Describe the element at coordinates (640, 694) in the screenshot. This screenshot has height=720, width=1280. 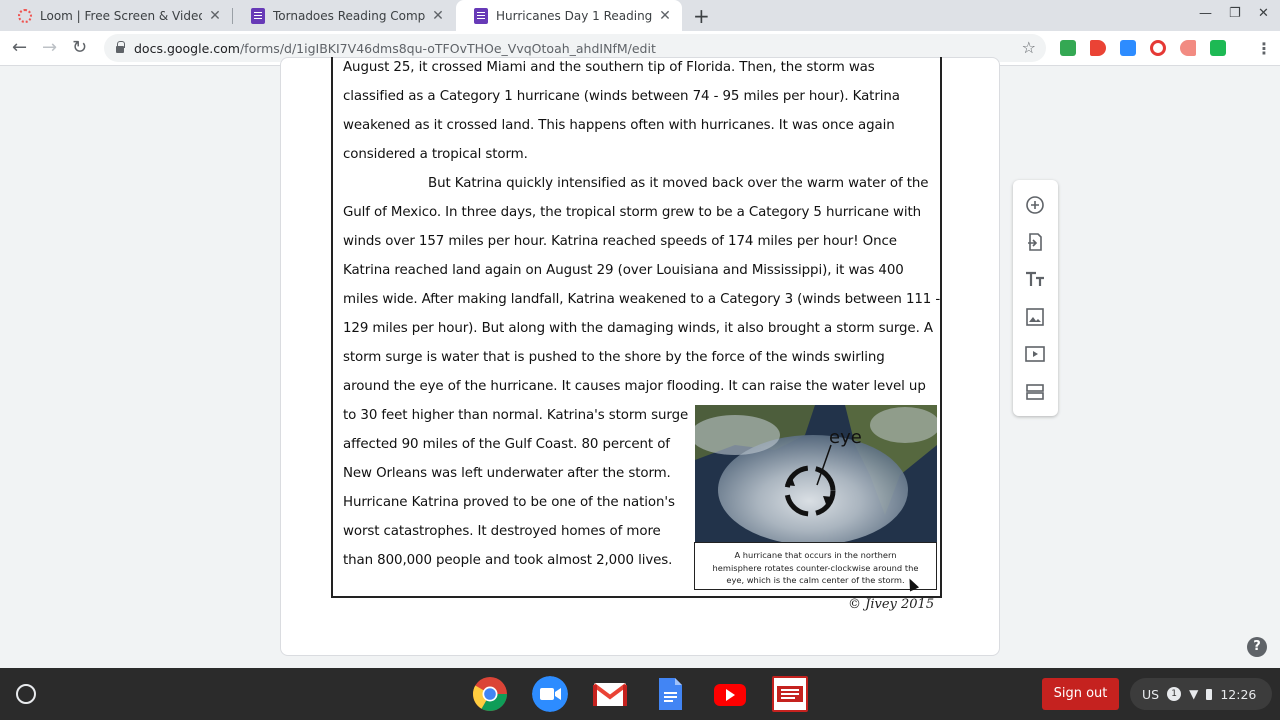
I see `chromeos-shelf: Sign out US 1 ▼ 12:26` at that location.